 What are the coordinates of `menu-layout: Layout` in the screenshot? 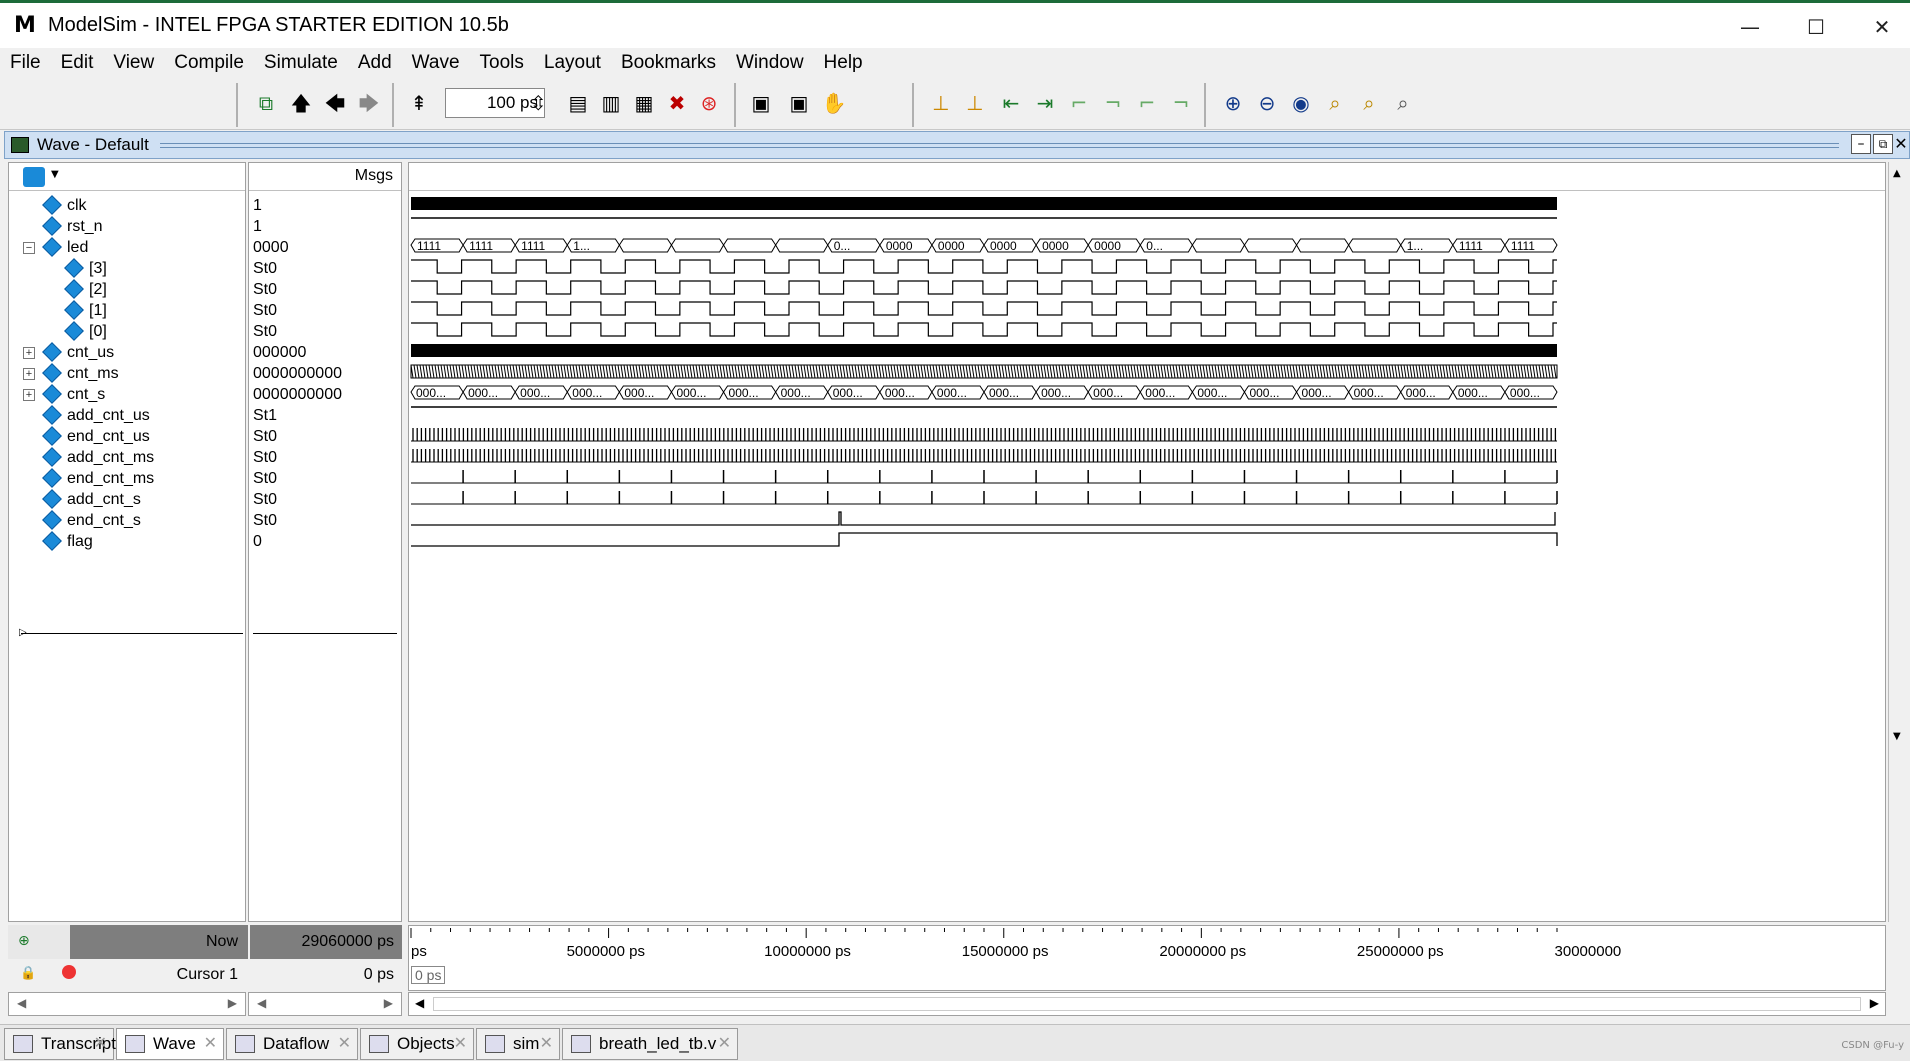 It's located at (572, 63).